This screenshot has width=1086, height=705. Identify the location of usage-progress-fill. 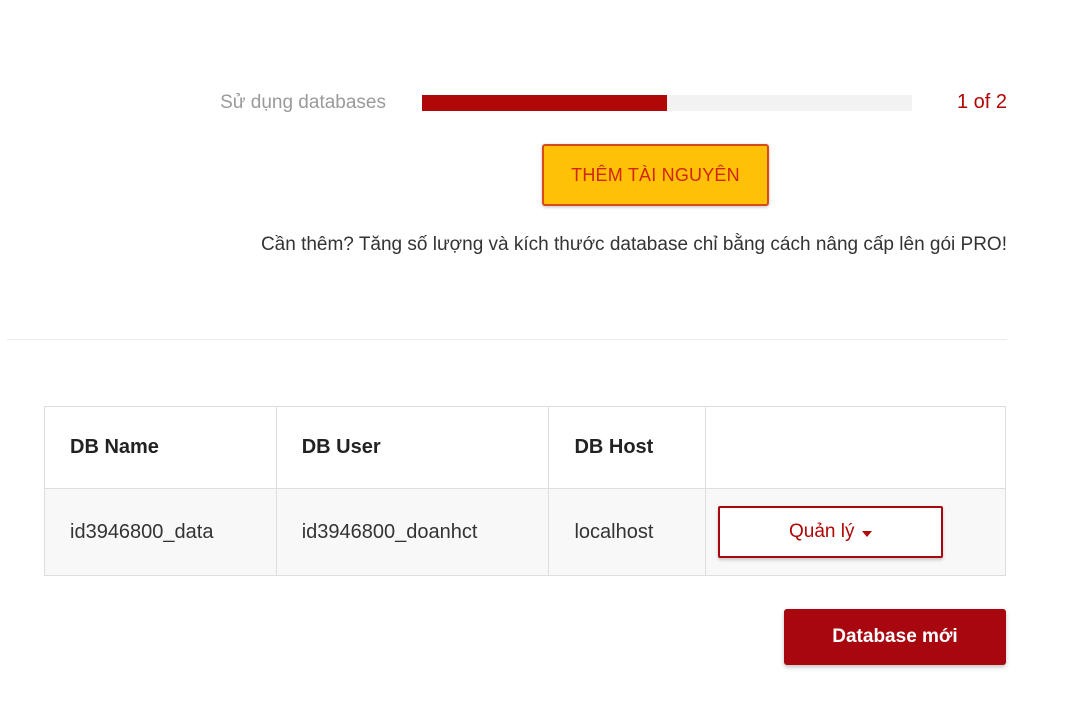
(544, 103).